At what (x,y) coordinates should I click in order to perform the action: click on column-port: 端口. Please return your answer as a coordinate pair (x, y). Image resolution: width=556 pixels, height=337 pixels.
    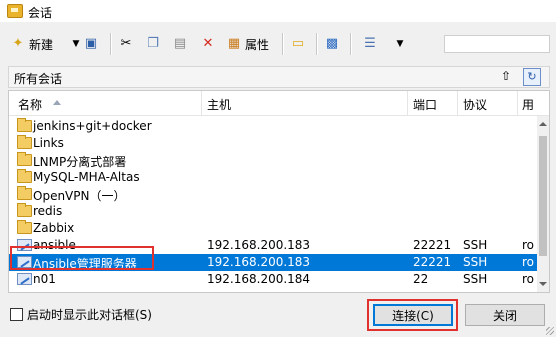
    Looking at the image, I should click on (425, 104).